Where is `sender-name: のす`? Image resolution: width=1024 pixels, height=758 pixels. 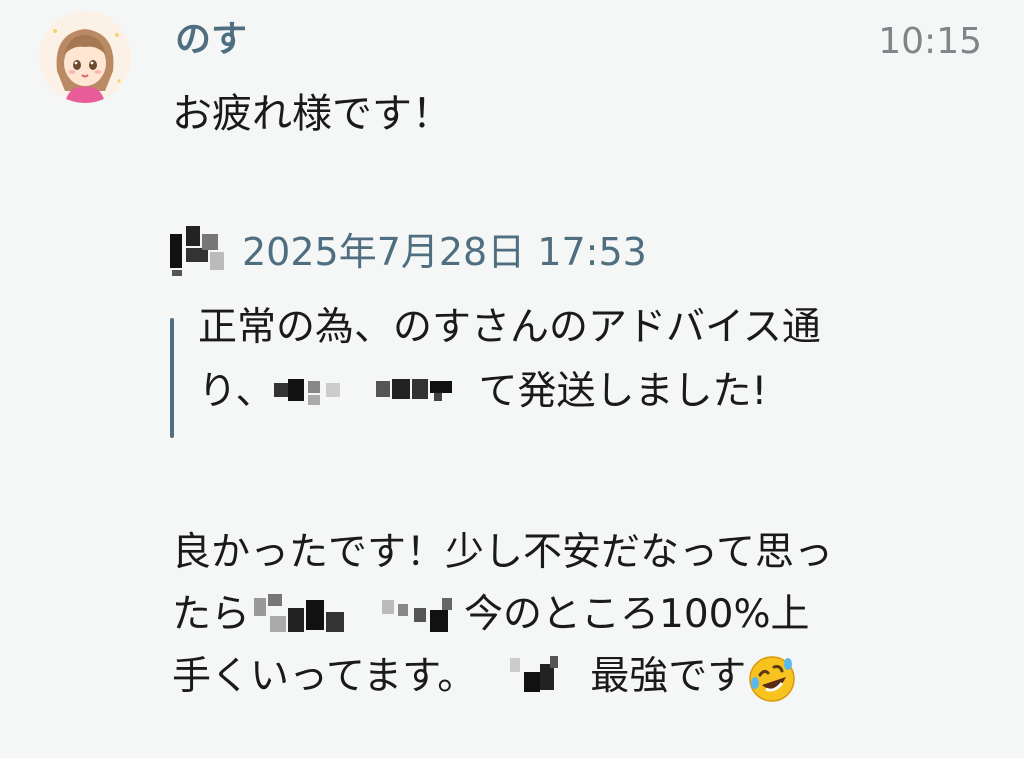 sender-name: のす is located at coordinates (211, 40).